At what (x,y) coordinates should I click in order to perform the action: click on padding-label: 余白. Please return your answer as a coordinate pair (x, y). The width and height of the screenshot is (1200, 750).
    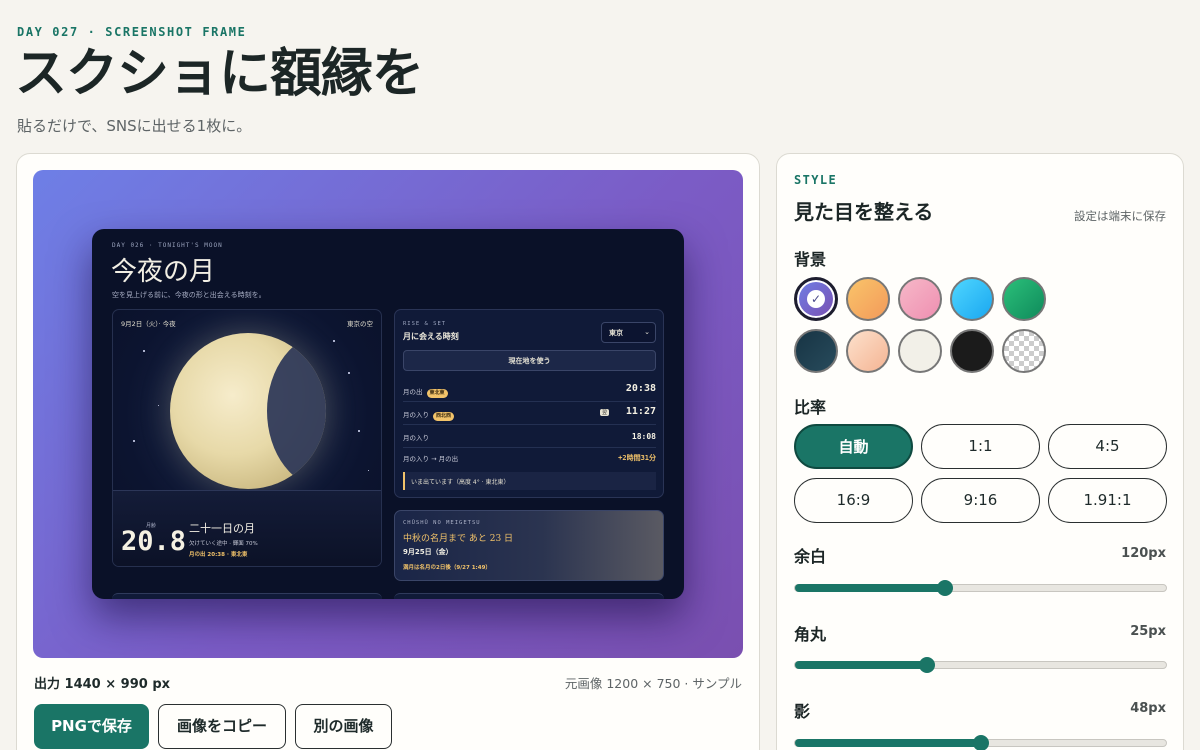
    Looking at the image, I should click on (810, 556).